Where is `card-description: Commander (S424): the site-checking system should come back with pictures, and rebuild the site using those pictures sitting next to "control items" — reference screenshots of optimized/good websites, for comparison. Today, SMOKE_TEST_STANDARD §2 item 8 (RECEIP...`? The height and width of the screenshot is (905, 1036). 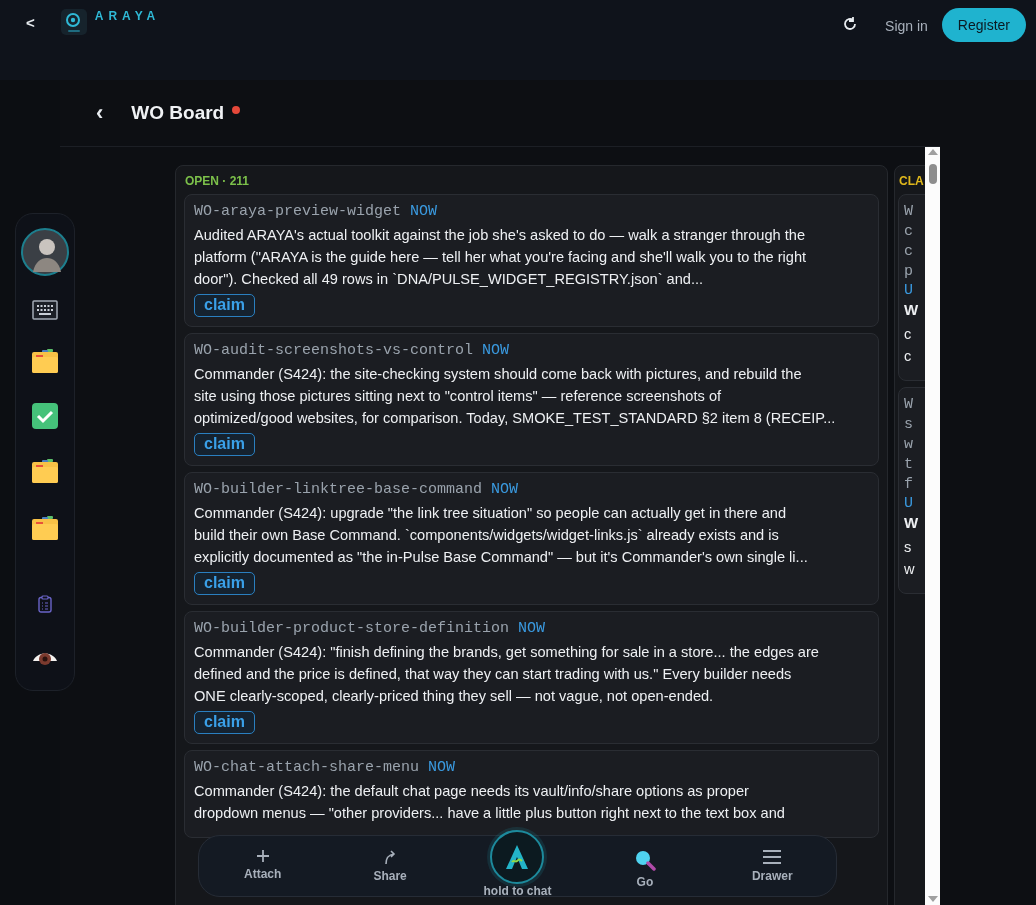
card-description: Commander (S424): the site-checking system should come back with pictures, and rebuild the site using those pictures sitting next to "control items" — reference screenshots of optimized/good websites, for comparison. Today, SMOKE_TEST_STANDARD §2 item 8 (RECEIP... is located at coordinates (515, 396).